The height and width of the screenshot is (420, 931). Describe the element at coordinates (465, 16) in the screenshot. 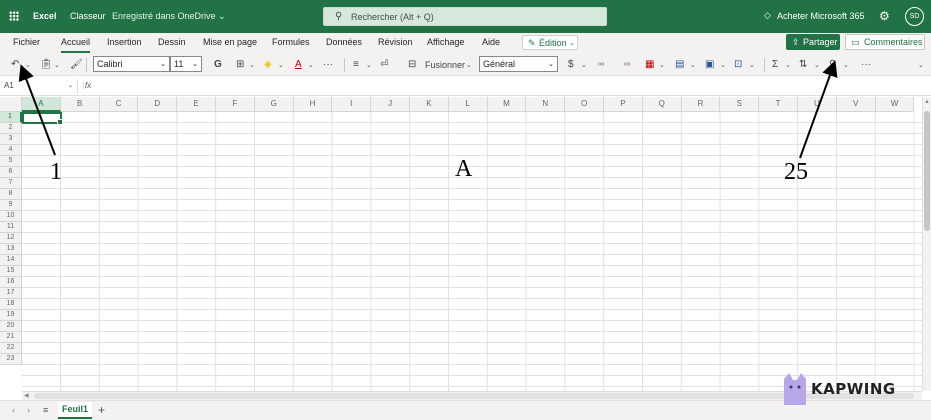

I see `search-input: ⚲ Rechercher (Alt + Q)` at that location.